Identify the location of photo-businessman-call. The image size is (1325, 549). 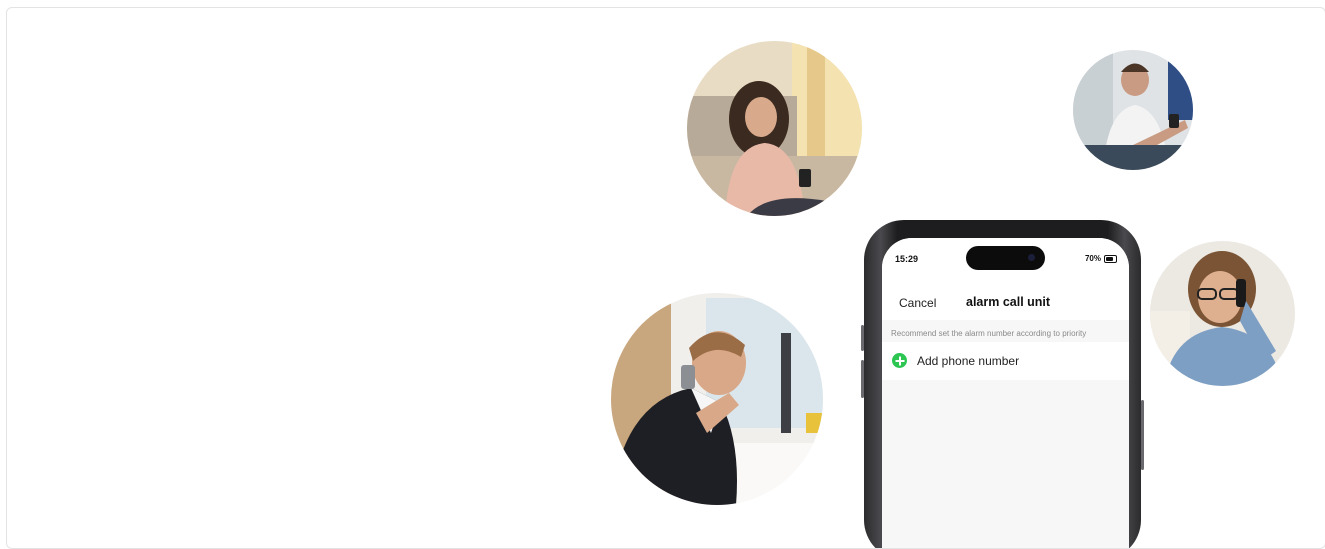
(717, 399).